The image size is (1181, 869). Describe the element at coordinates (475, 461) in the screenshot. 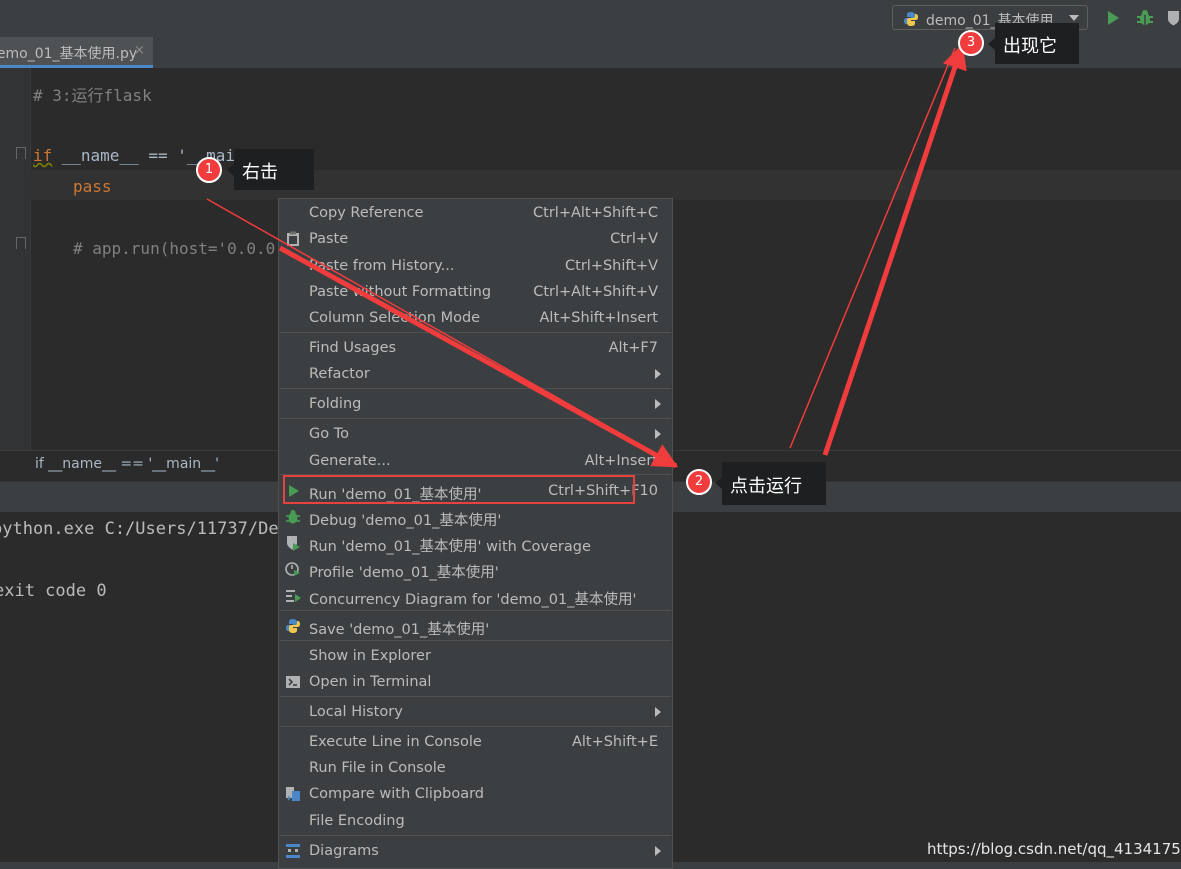

I see `menu-item-generate: Generate... Alt+Insert` at that location.